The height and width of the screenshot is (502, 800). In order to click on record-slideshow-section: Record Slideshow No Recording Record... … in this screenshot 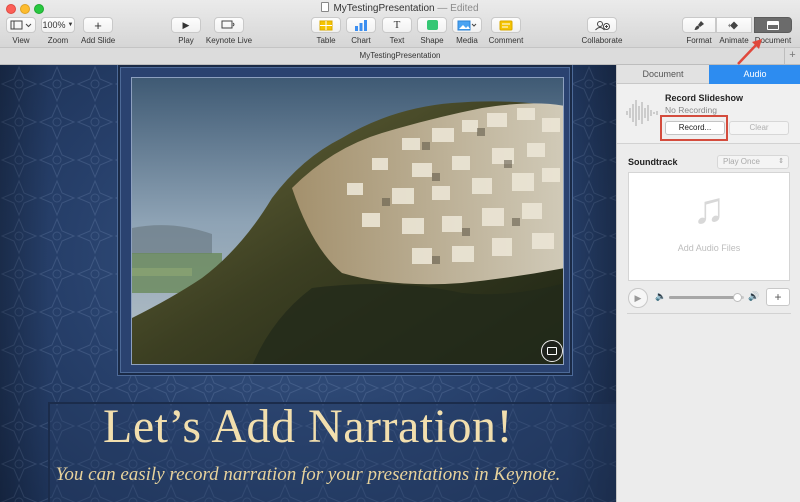, I will do `click(708, 114)`.